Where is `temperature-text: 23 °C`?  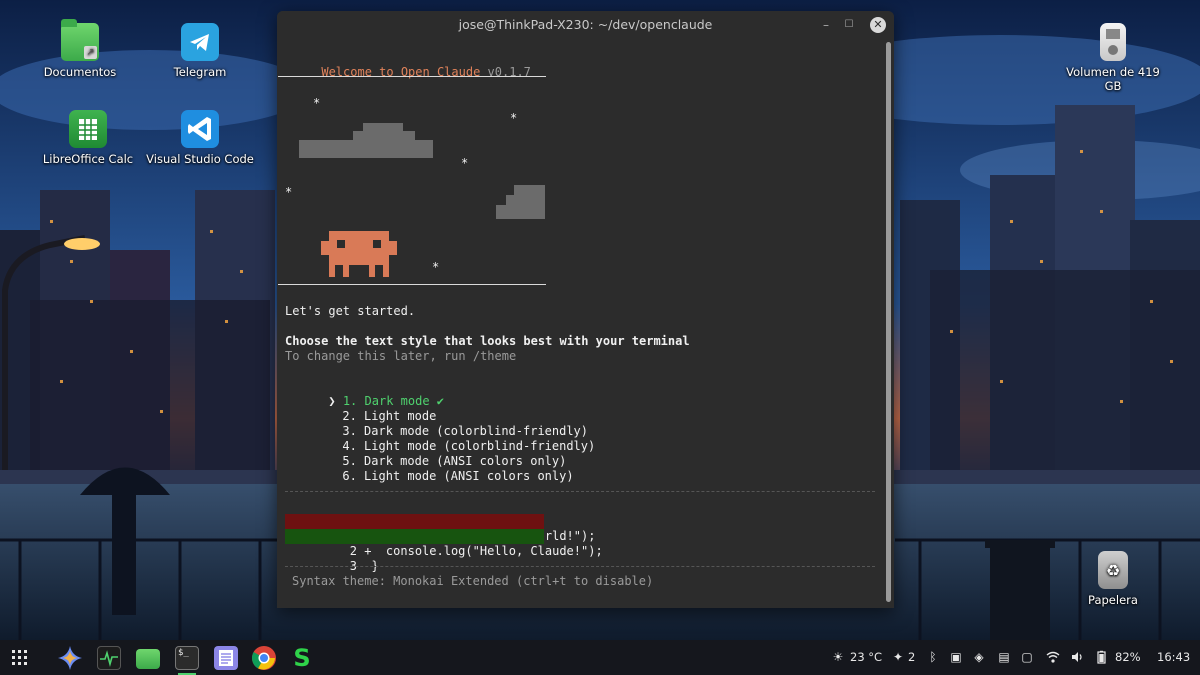
temperature-text: 23 °C is located at coordinates (866, 657).